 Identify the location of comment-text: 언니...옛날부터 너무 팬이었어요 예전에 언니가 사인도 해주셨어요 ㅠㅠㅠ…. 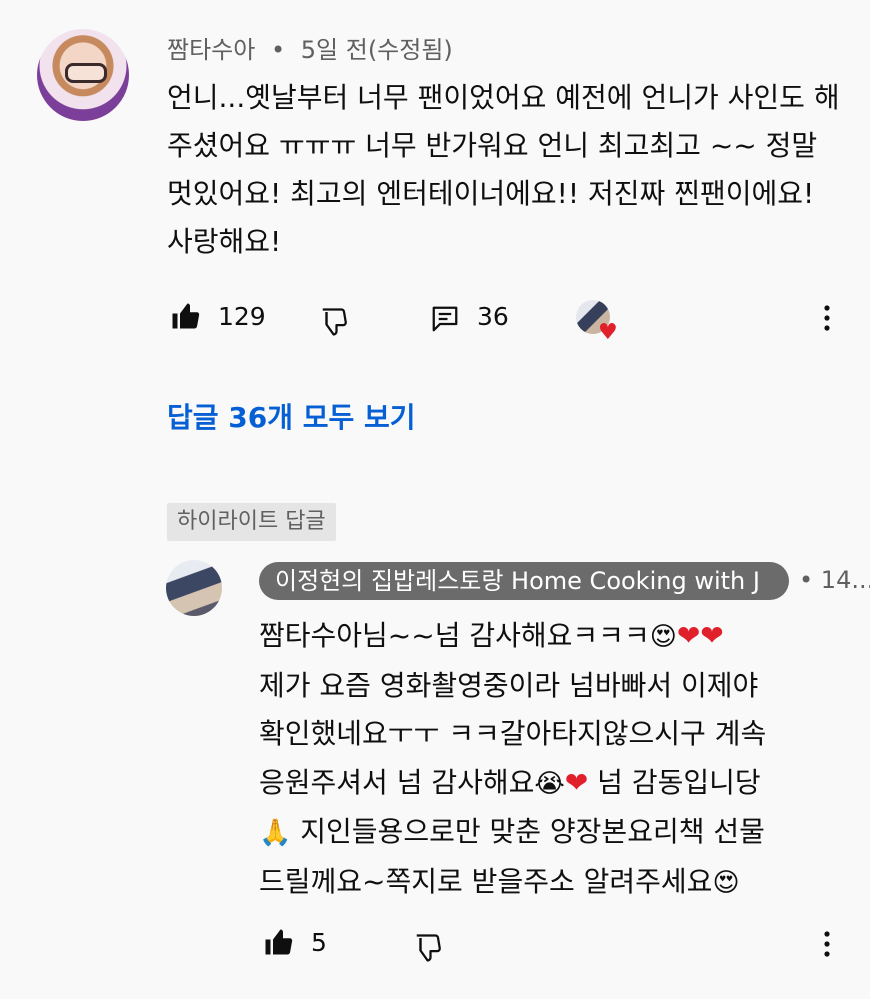
(503, 169).